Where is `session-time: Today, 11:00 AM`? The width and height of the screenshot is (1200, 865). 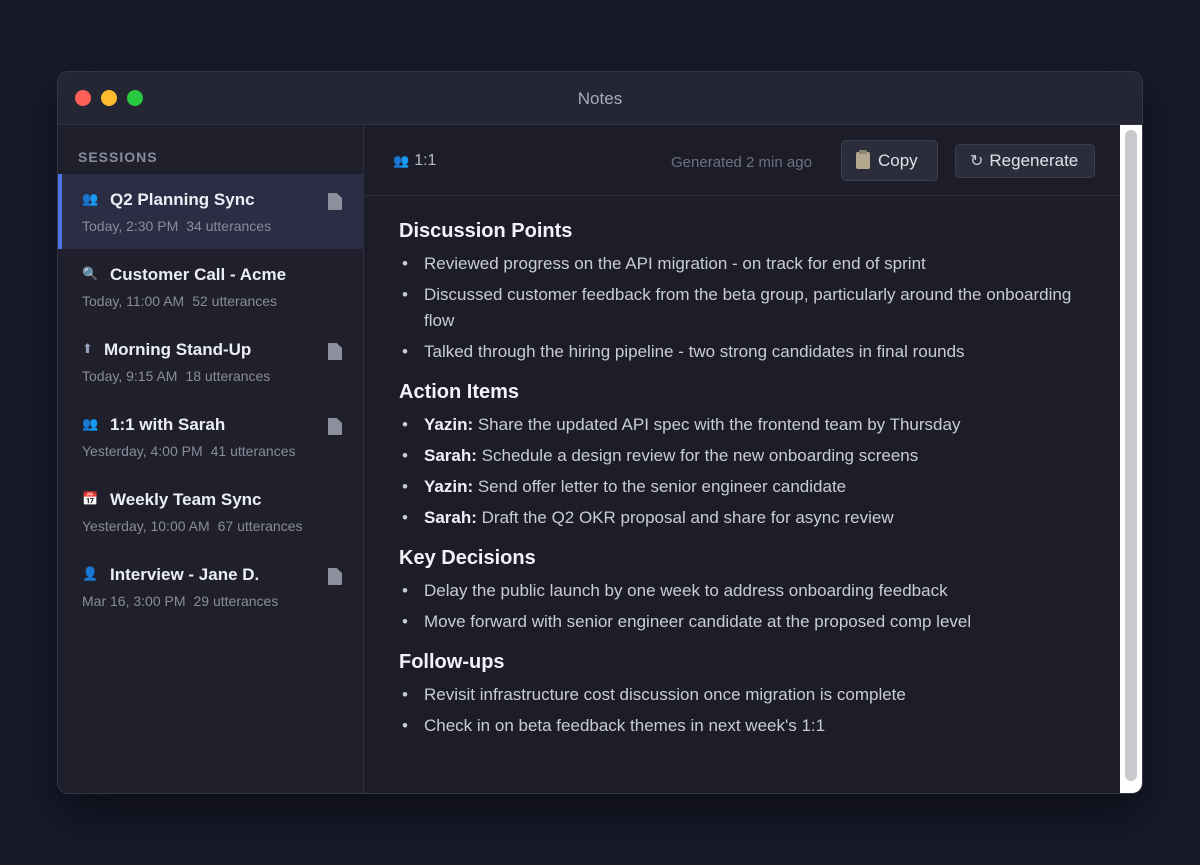
session-time: Today, 11:00 AM is located at coordinates (133, 301).